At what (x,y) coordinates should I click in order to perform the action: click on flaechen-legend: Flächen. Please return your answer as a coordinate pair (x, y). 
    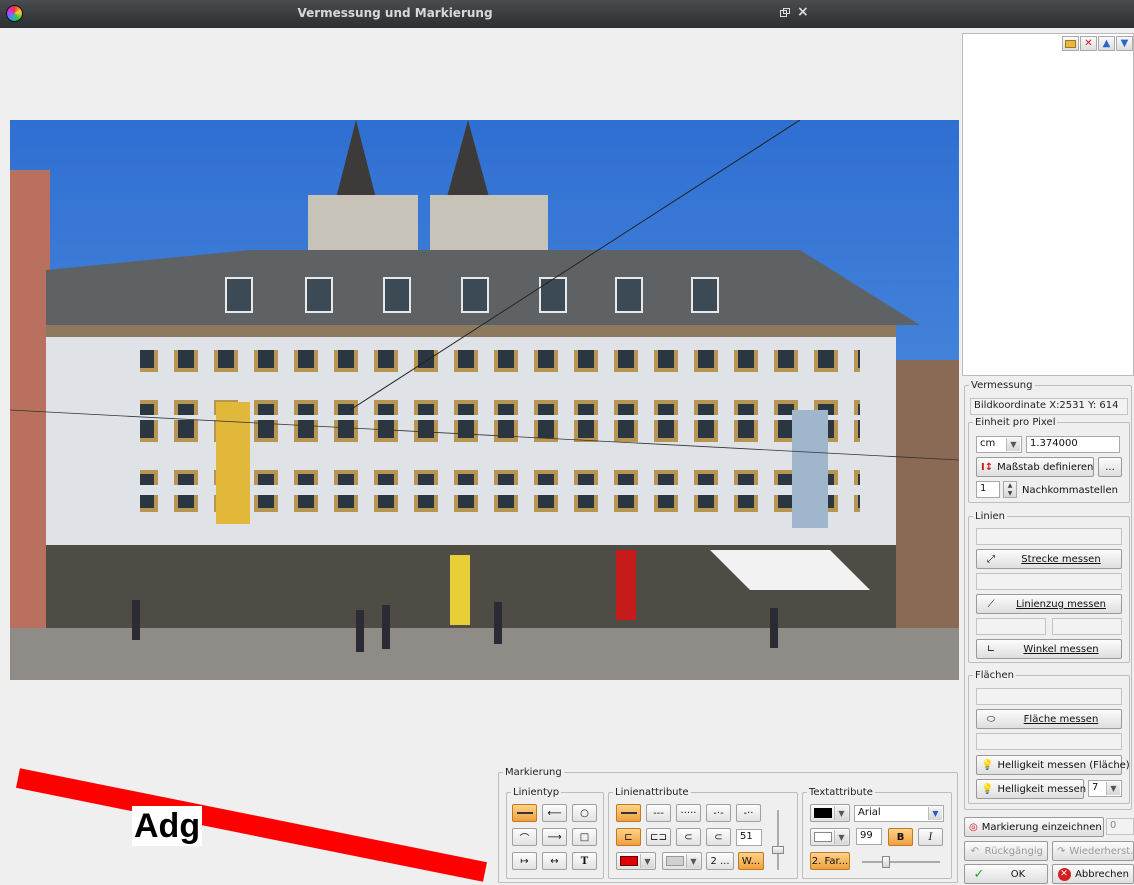
    Looking at the image, I should click on (994, 675).